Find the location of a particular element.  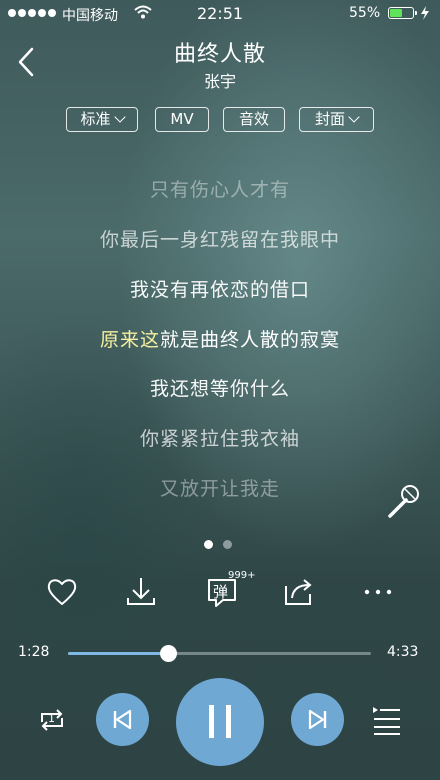

pause-icon is located at coordinates (220, 721).